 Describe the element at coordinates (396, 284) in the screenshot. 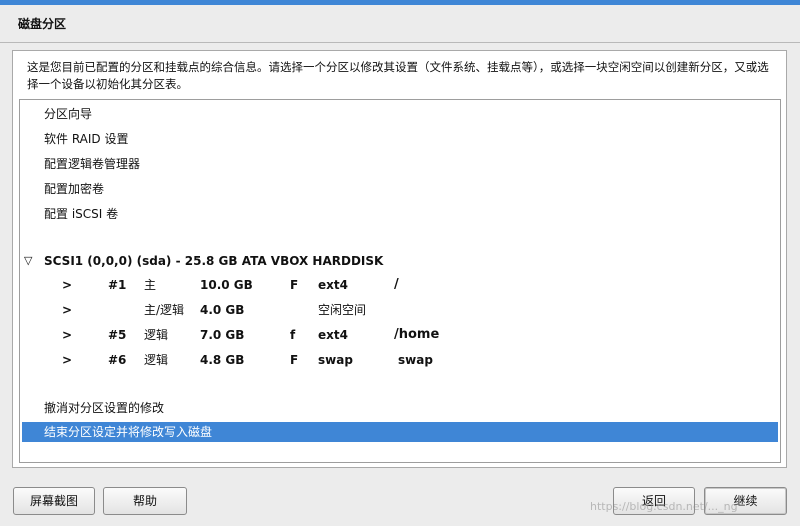

I see `mount-point: /` at that location.